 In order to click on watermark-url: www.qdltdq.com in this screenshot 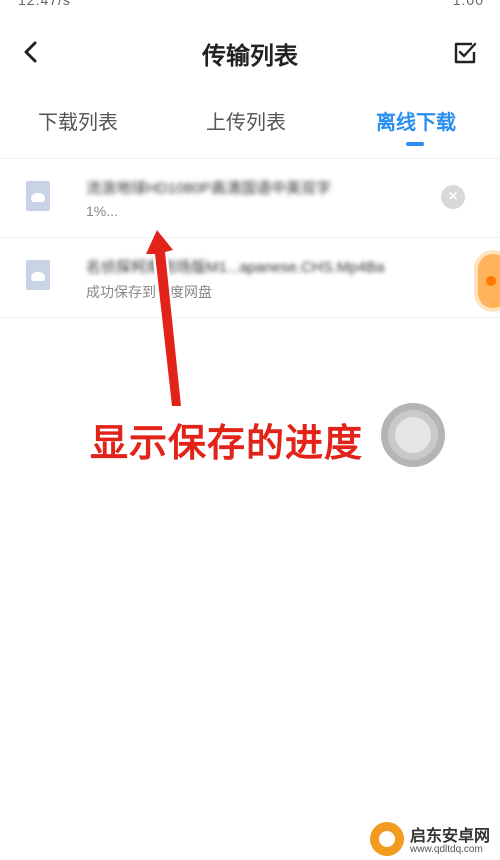, I will do `click(446, 849)`.